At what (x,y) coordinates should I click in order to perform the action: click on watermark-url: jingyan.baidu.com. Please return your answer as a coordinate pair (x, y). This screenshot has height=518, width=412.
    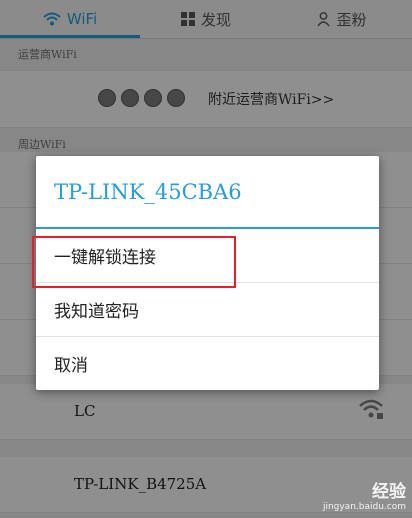
    Looking at the image, I should click on (364, 507).